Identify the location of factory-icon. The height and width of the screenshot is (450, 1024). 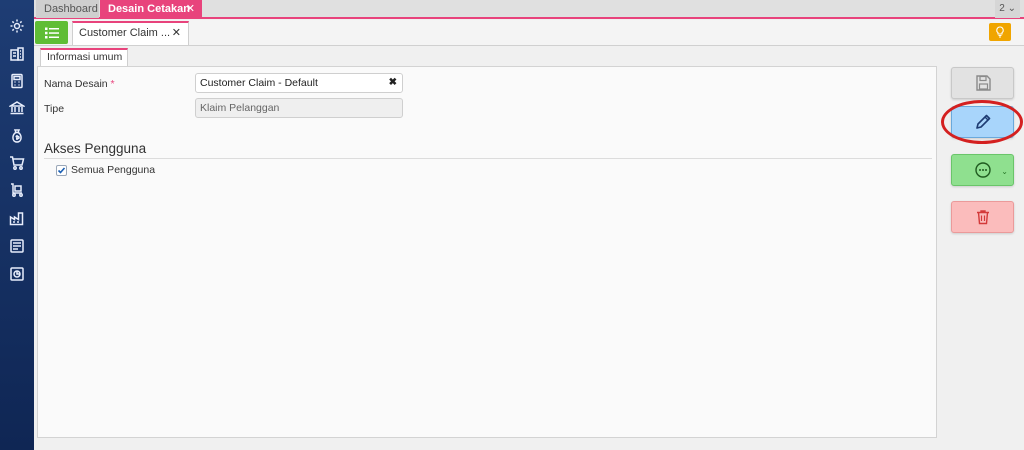
(17, 218).